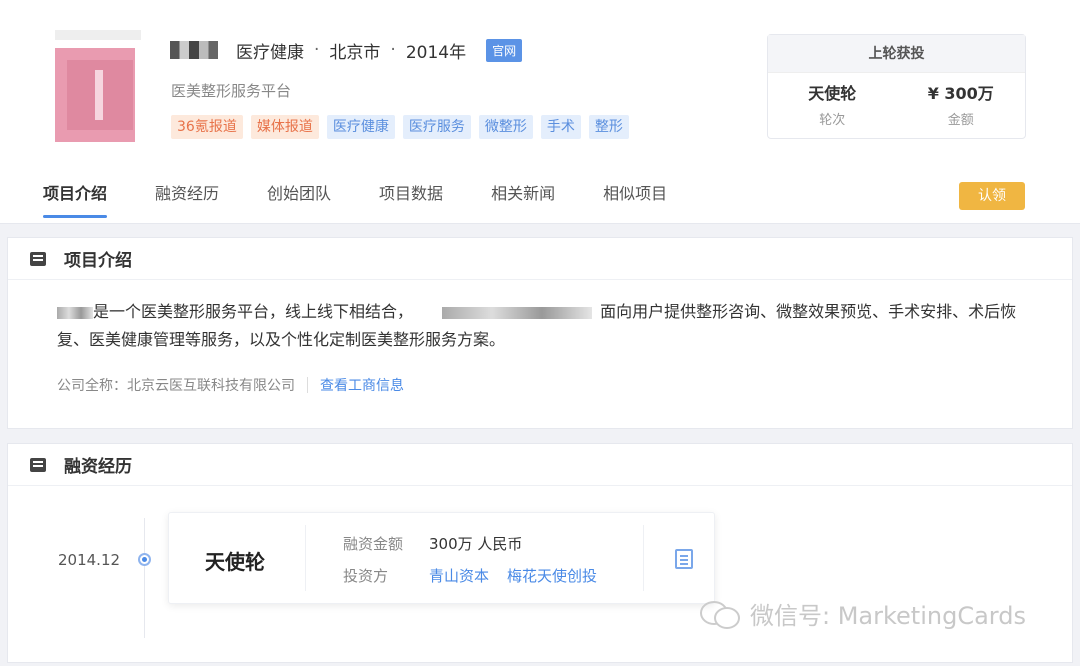 This screenshot has height=666, width=1080. What do you see at coordinates (299, 199) in the screenshot?
I see `tab-team: 创始团队` at bounding box center [299, 199].